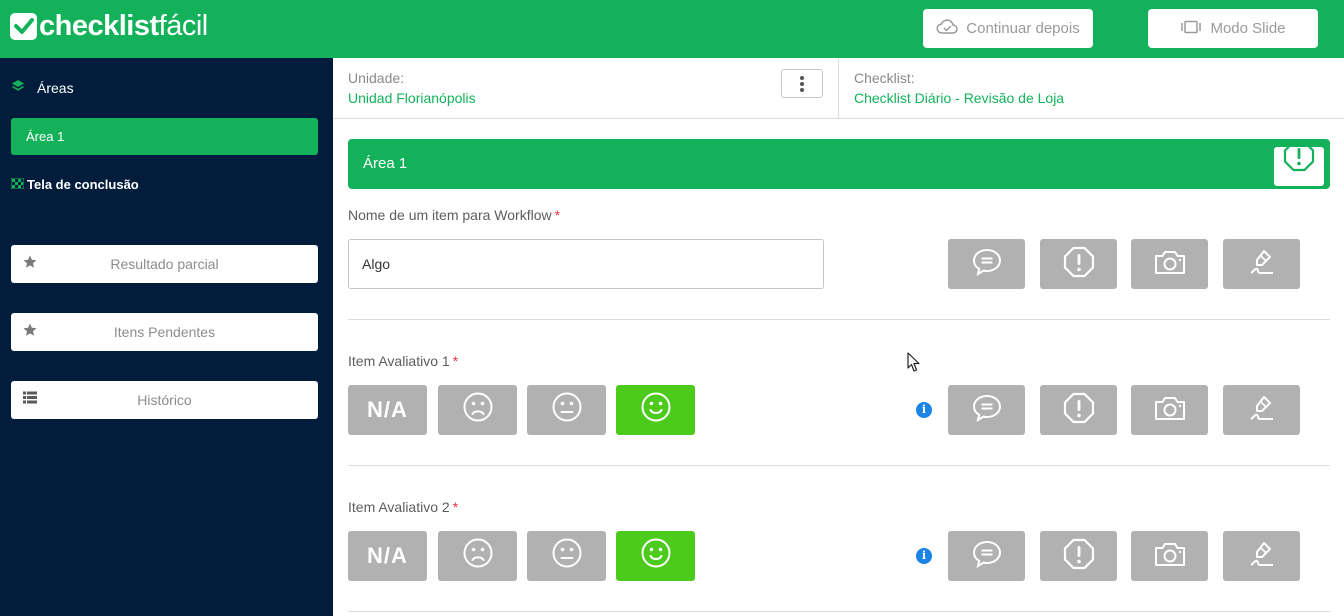 The image size is (1344, 616). What do you see at coordinates (399, 507) in the screenshot?
I see `item-label-text: Item Avaliativo 2` at bounding box center [399, 507].